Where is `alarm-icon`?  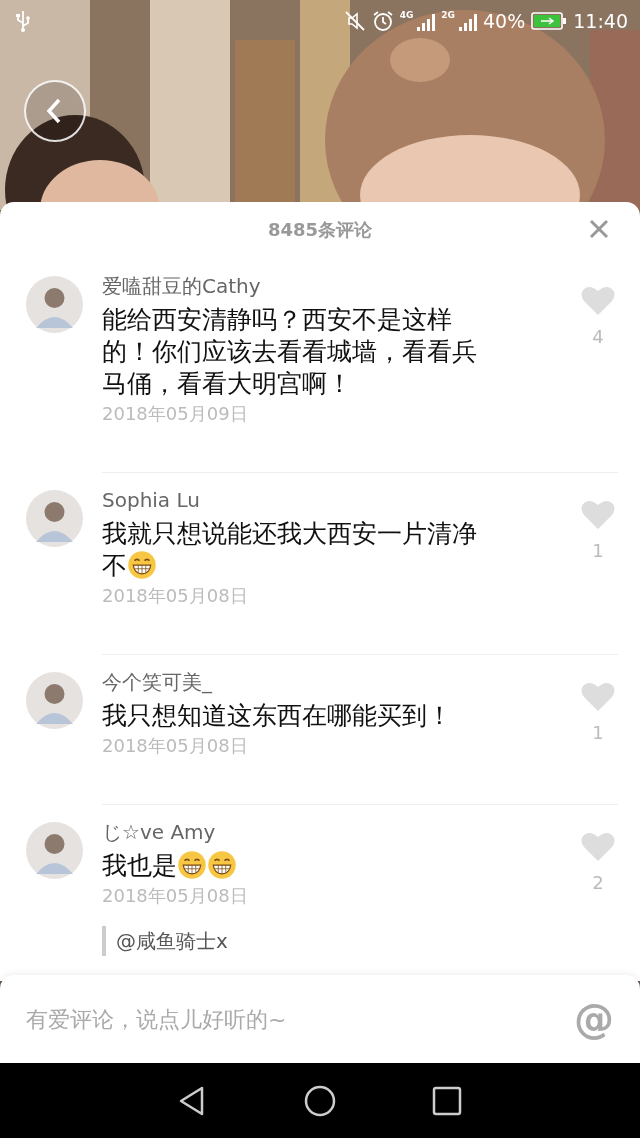
alarm-icon is located at coordinates (382, 21).